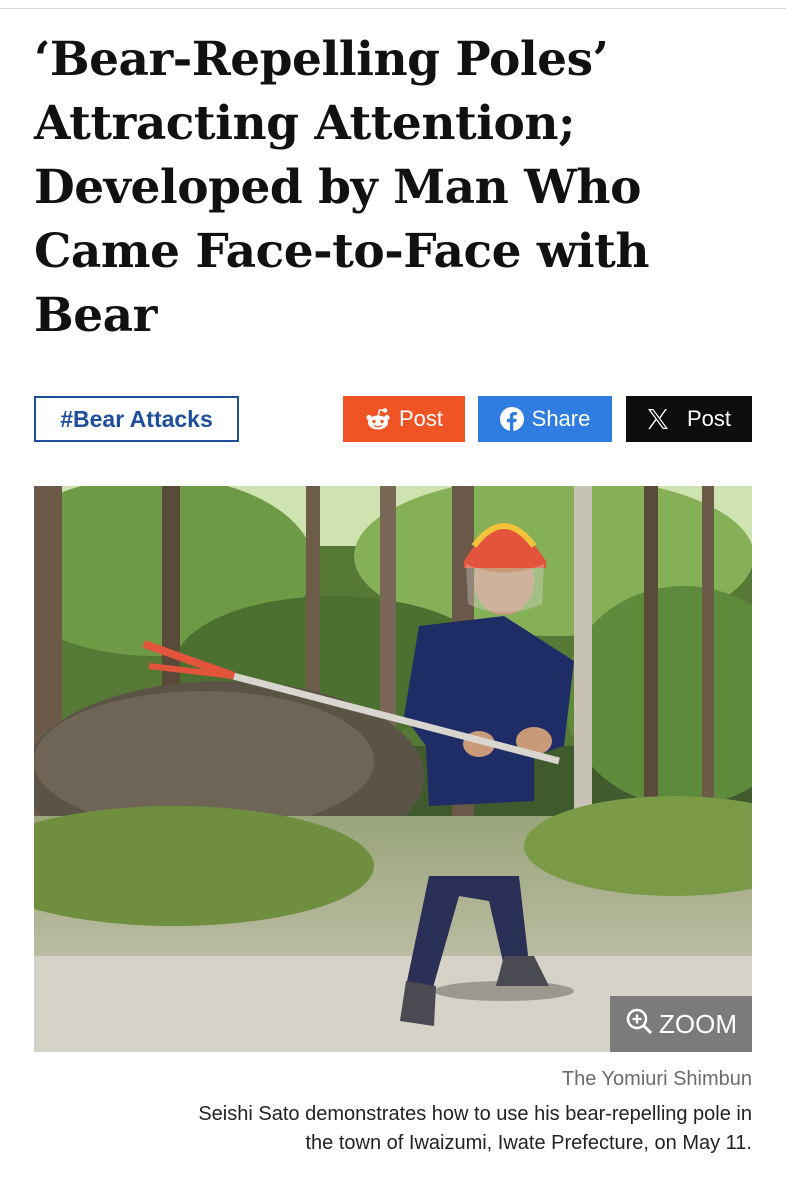  I want to click on zoom-button: ZOOM, so click(681, 1024).